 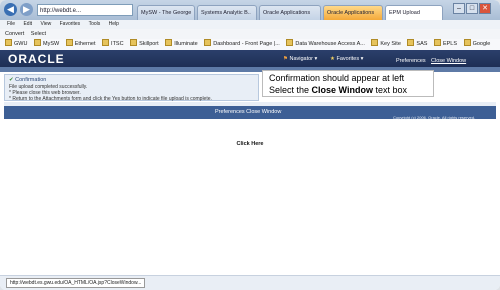 What do you see at coordinates (14, 34) in the screenshot?
I see `convert-button: Convert` at bounding box center [14, 34].